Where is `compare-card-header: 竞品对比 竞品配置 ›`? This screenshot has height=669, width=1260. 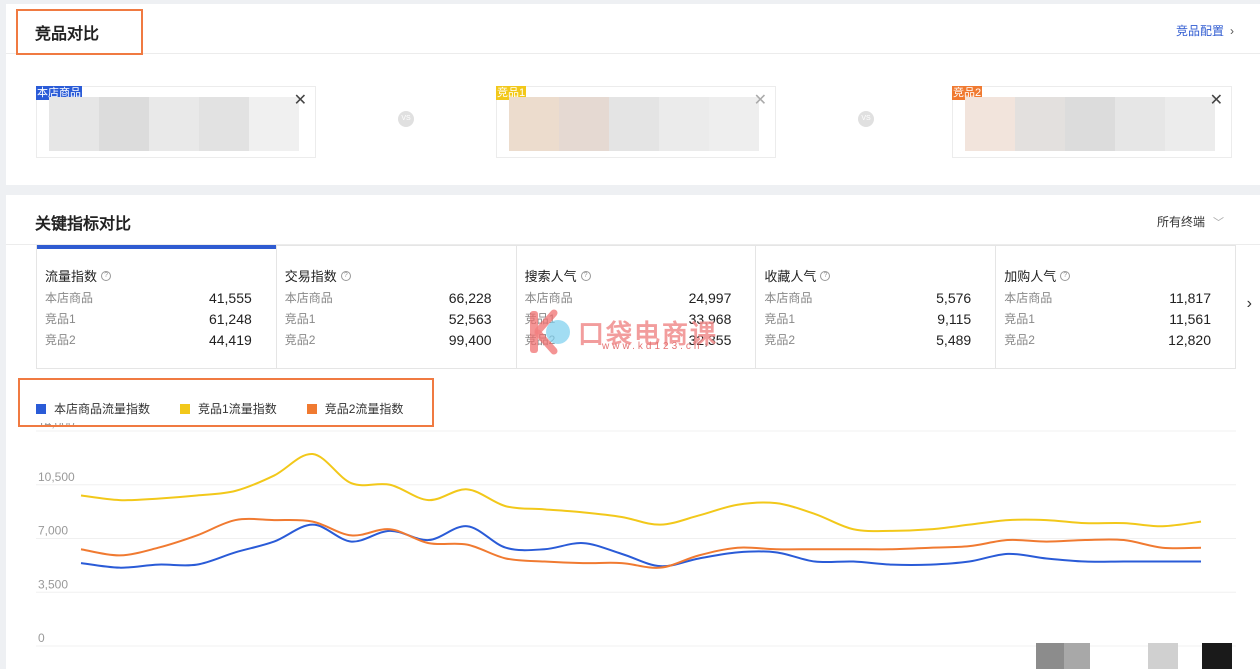 compare-card-header: 竞品对比 竞品配置 › is located at coordinates (633, 29).